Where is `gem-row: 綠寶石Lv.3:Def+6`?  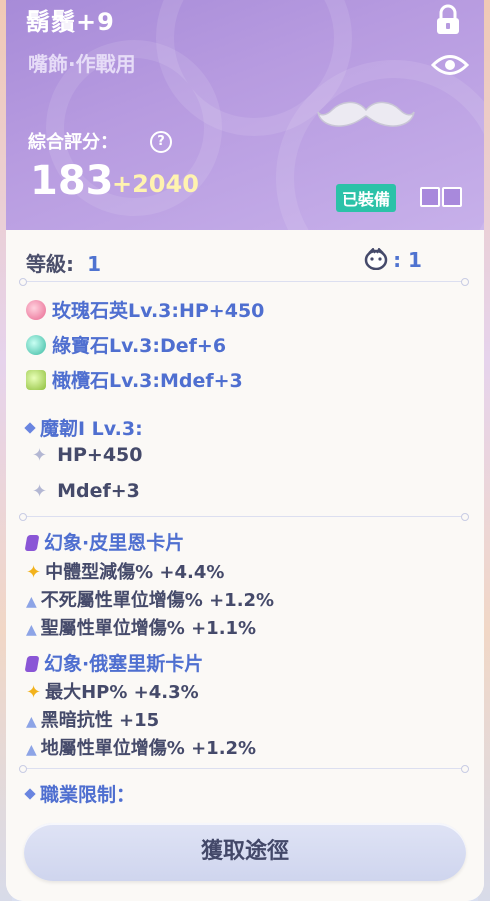
gem-row: 綠寶石Lv.3:Def+6 is located at coordinates (126, 344).